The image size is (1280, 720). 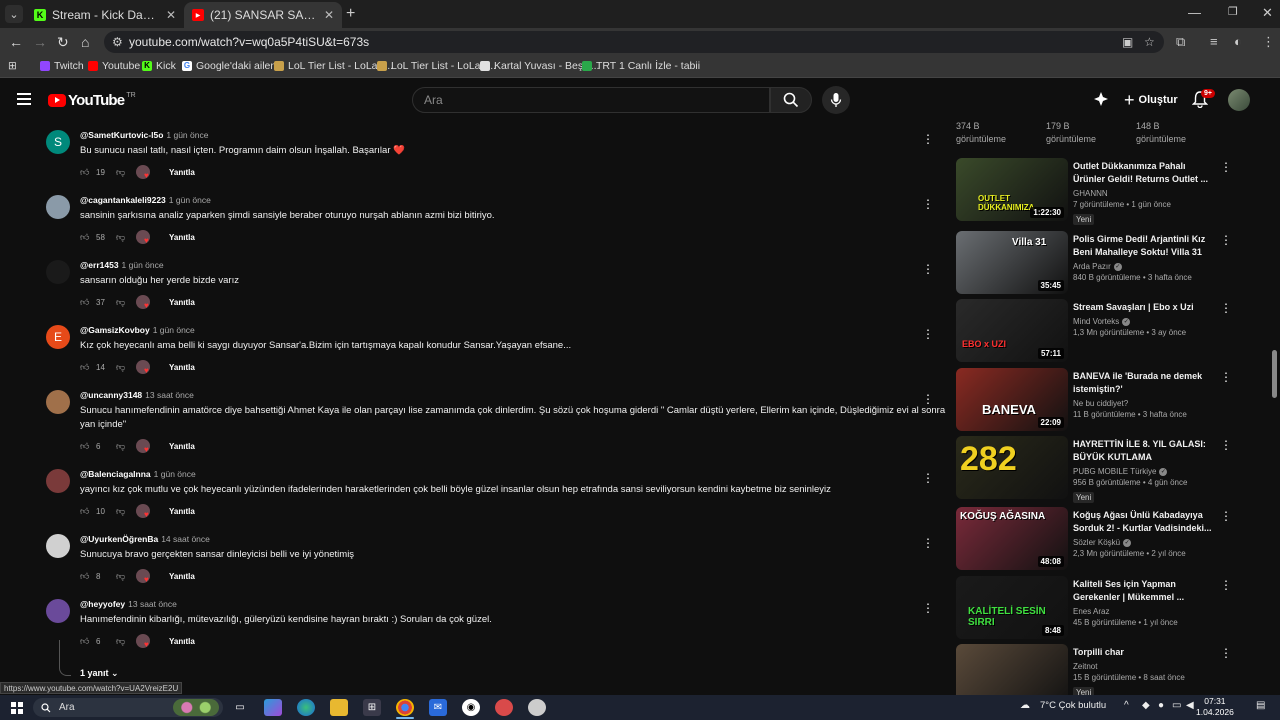 I want to click on bookmark-trt1: TRT 1 Canlı İzle - tabii, so click(x=641, y=66).